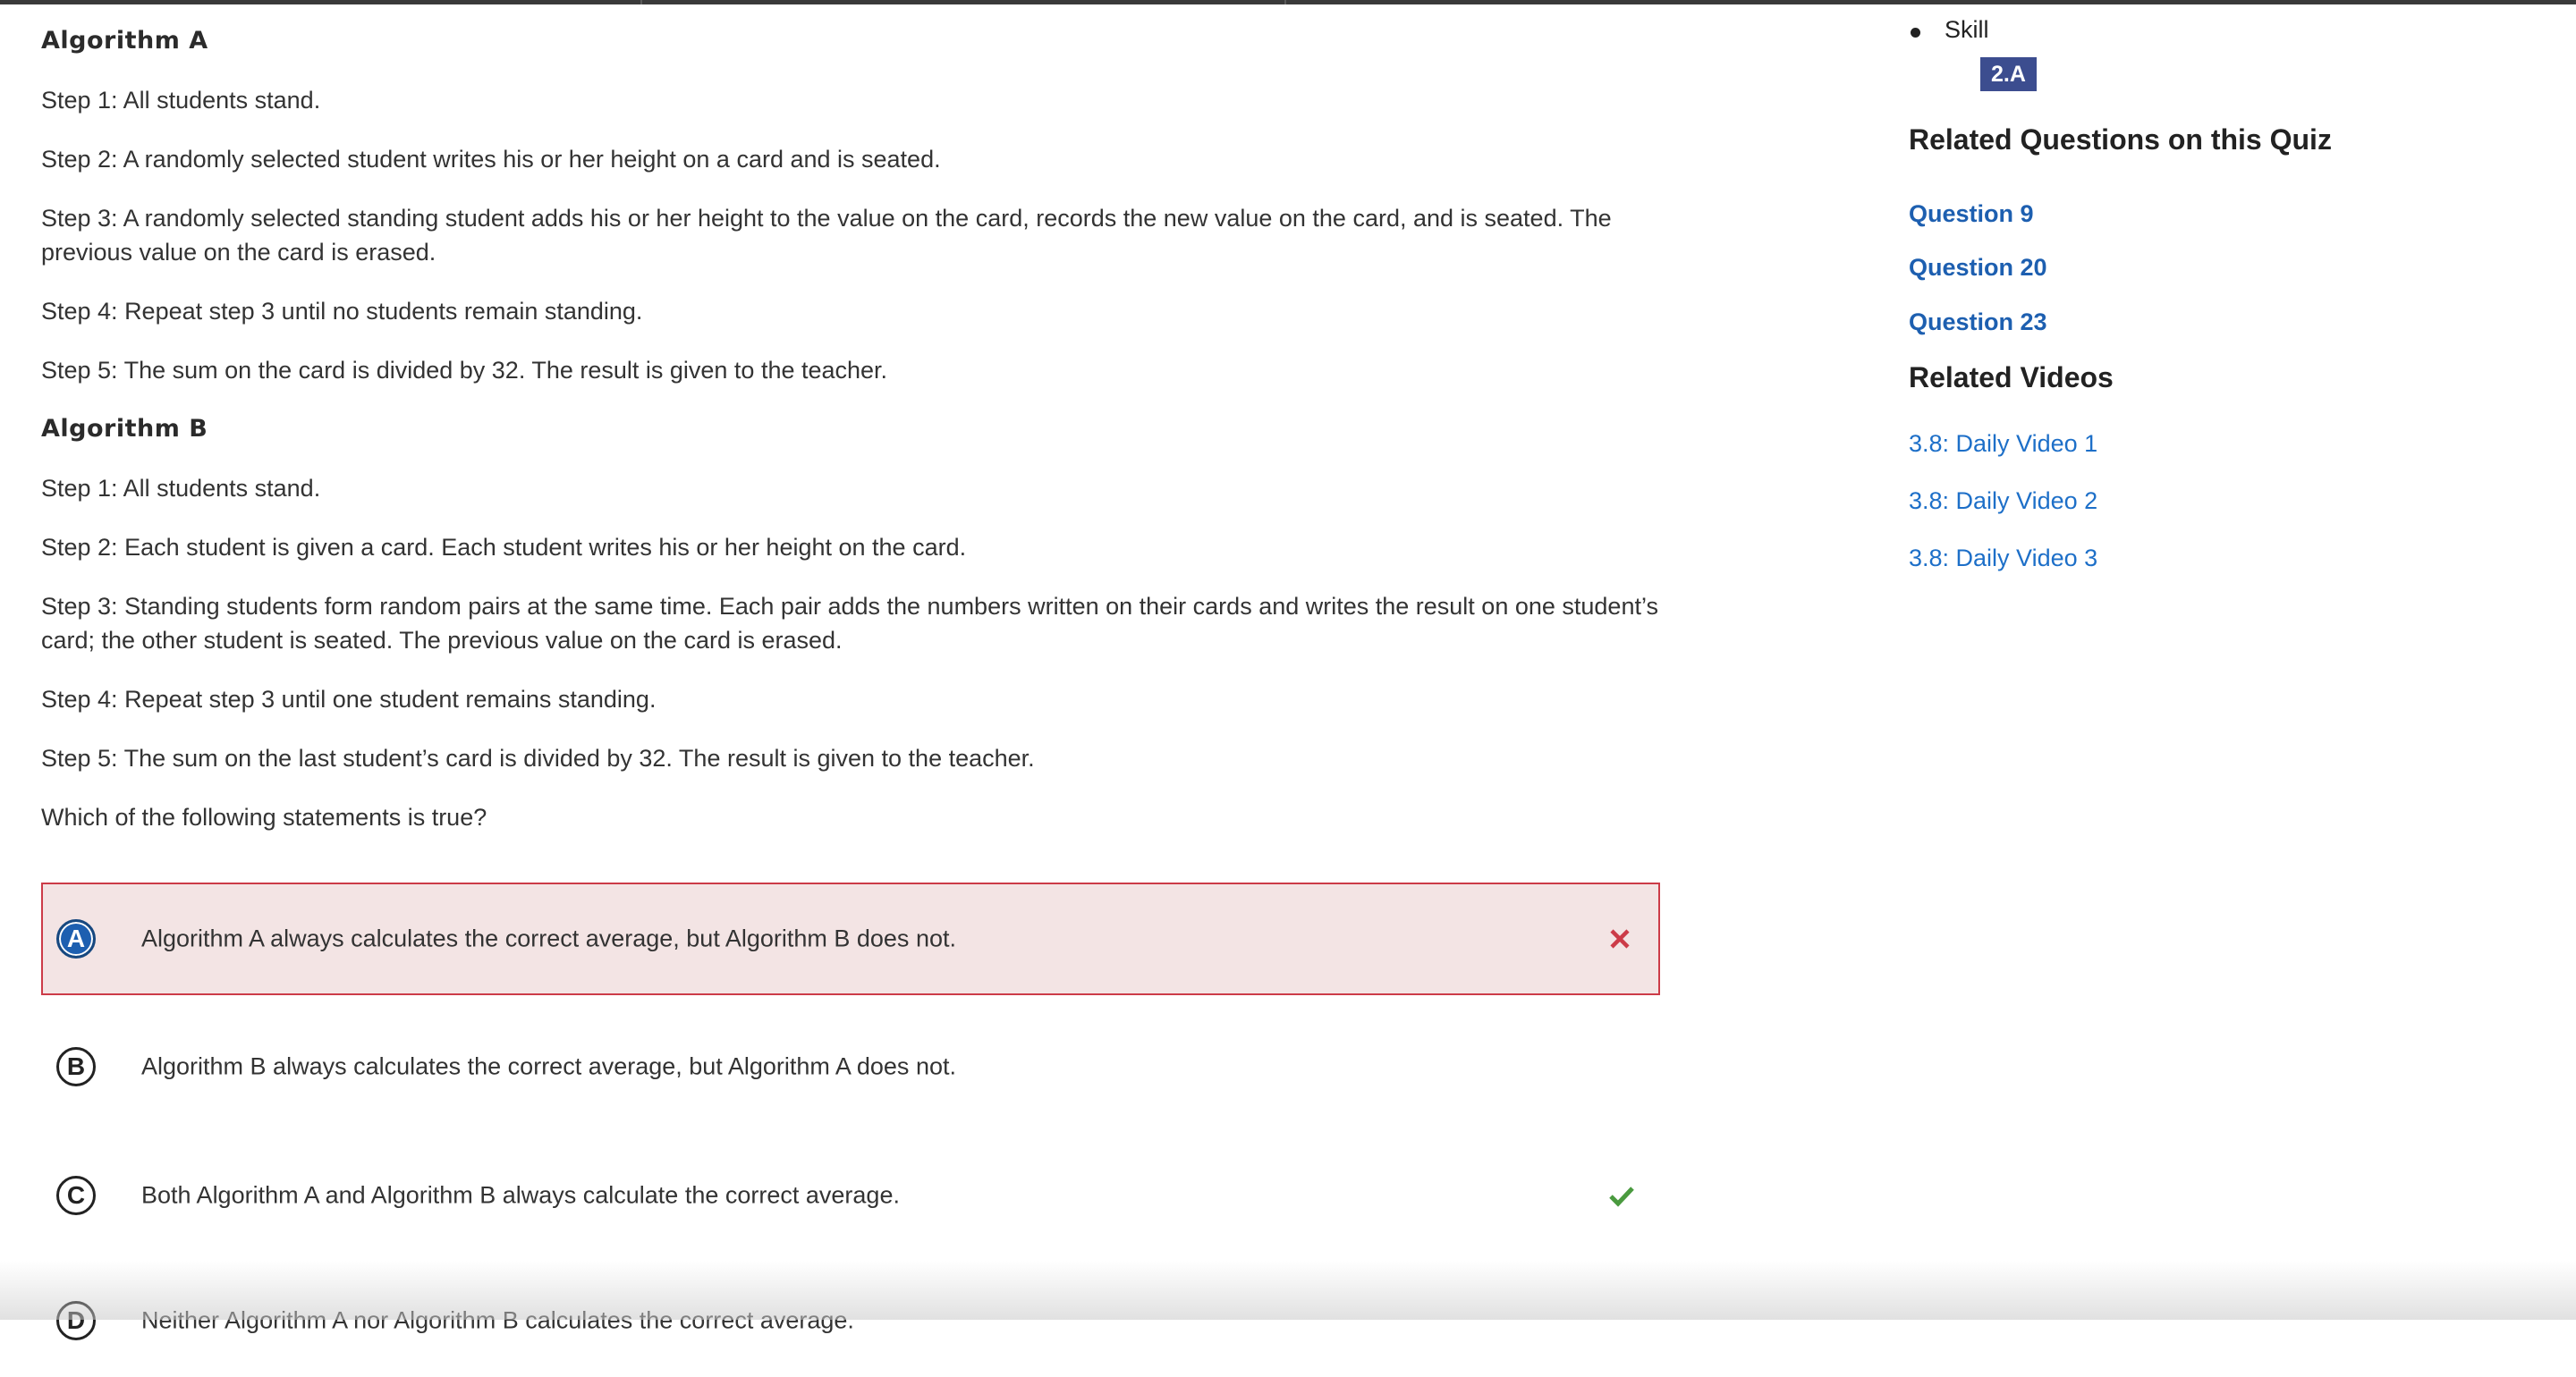  What do you see at coordinates (1621, 1197) in the screenshot?
I see `checkmark-icon` at bounding box center [1621, 1197].